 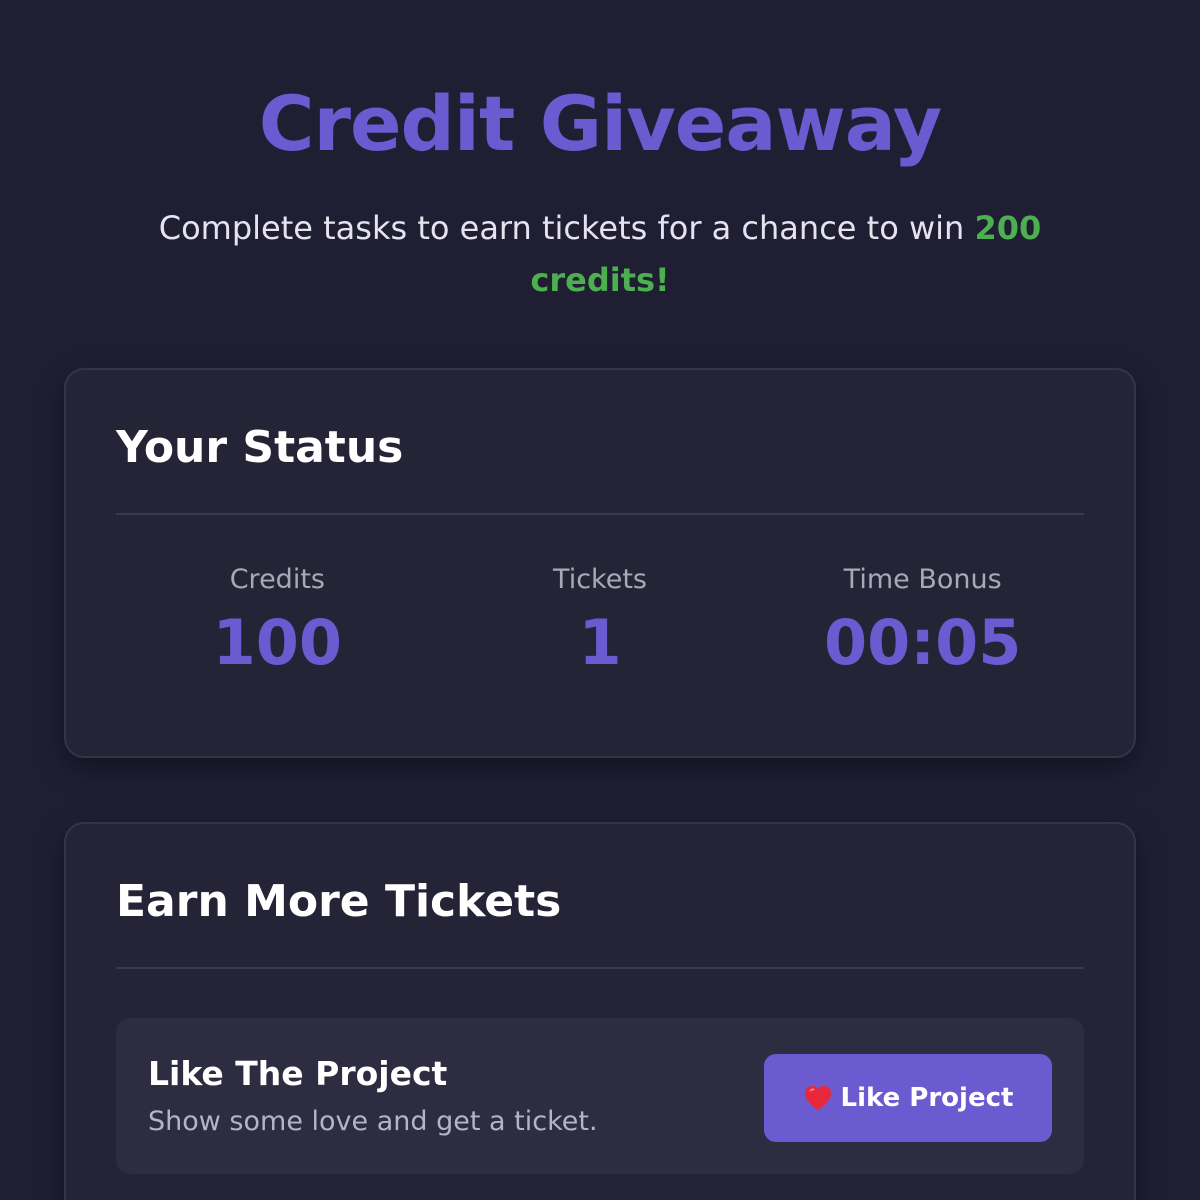 I want to click on status-card-title: Your Status, so click(x=260, y=447).